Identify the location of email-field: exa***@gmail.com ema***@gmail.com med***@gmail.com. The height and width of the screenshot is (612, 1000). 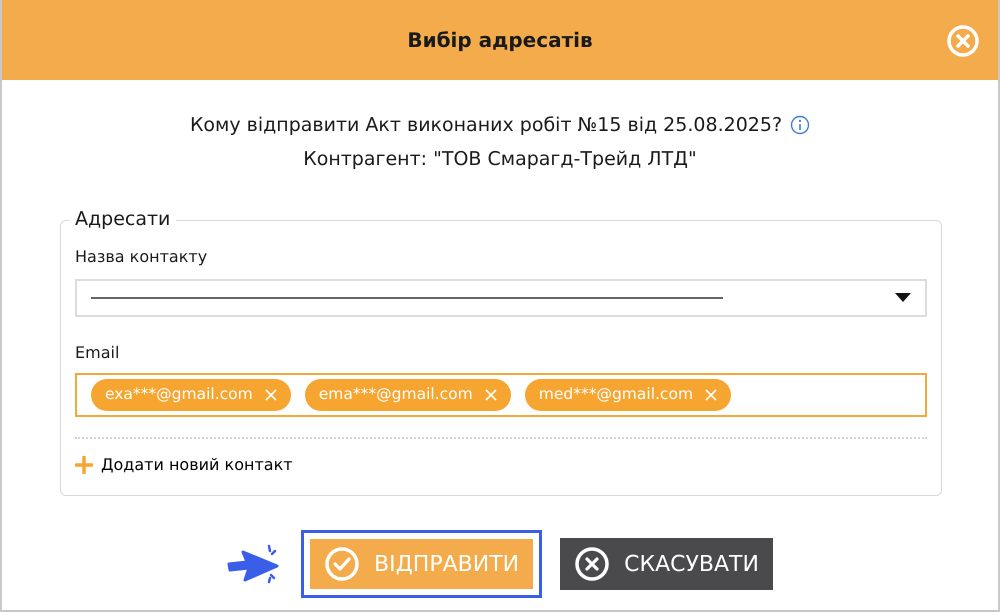
(501, 395).